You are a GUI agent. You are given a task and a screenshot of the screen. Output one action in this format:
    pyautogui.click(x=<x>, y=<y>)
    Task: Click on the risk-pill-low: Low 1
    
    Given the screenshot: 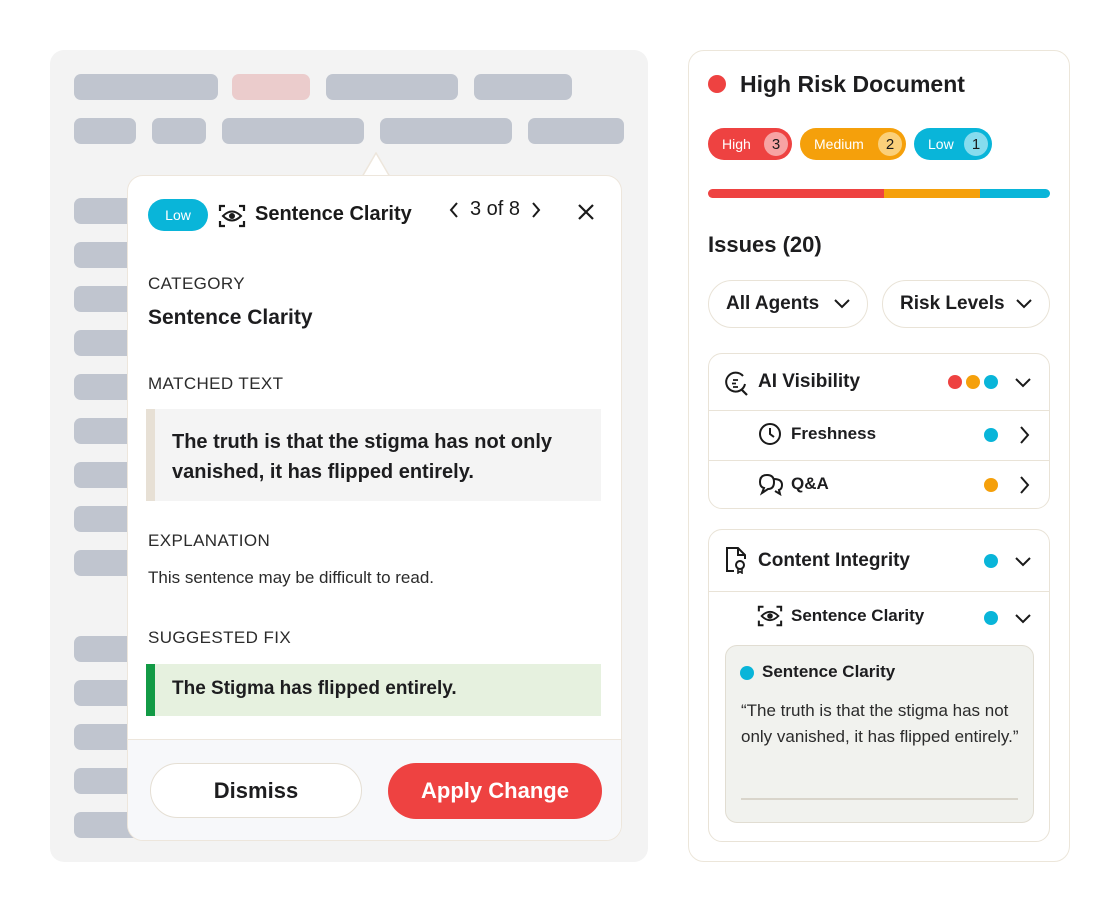 What is the action you would take?
    pyautogui.click(x=953, y=144)
    